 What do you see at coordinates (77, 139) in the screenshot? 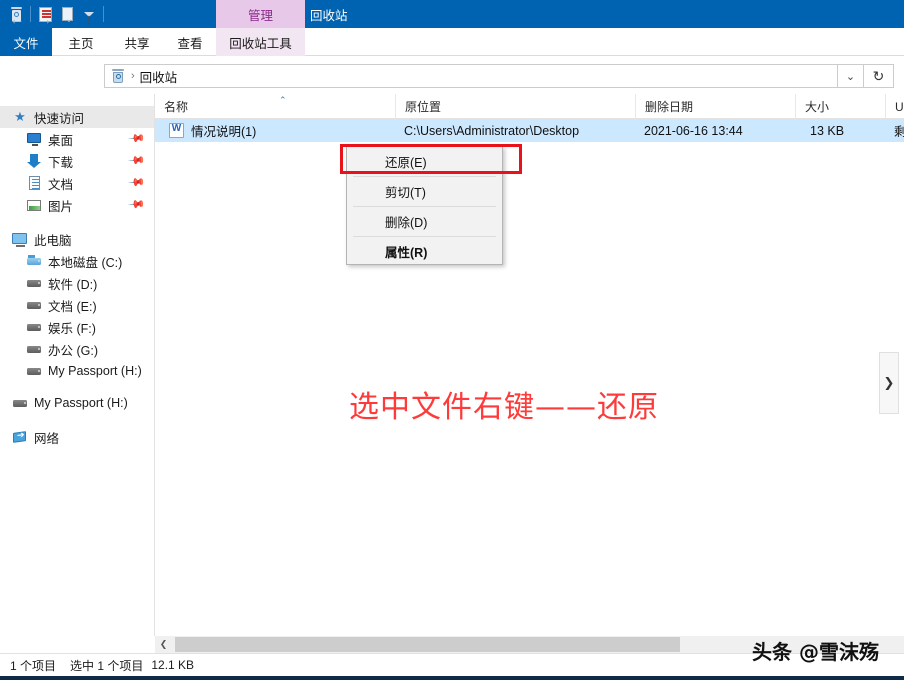
I see `sidebar-item-desktop: 桌面 📌` at bounding box center [77, 139].